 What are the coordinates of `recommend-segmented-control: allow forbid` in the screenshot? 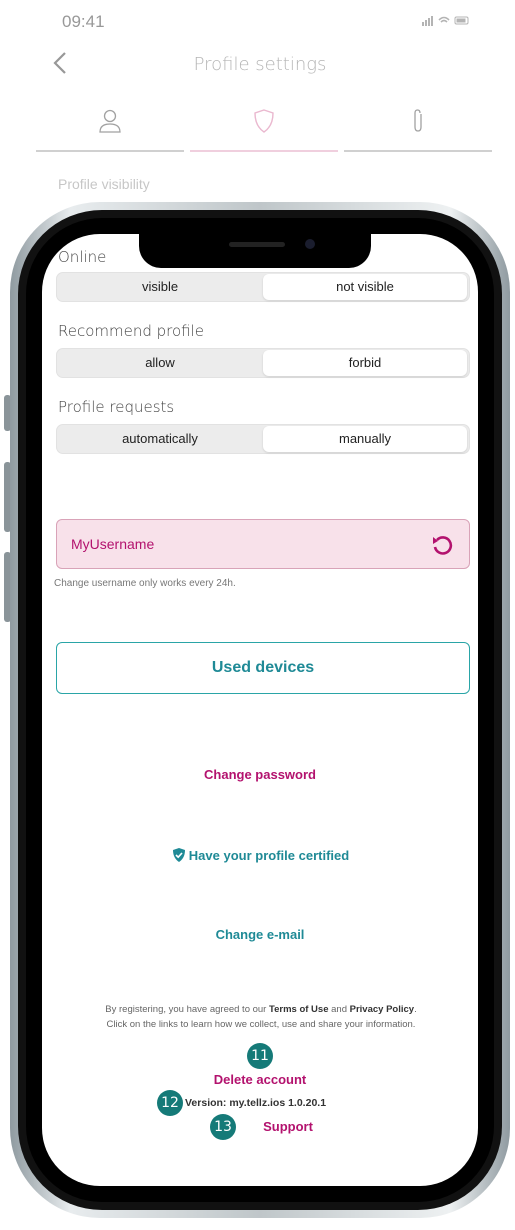 It's located at (263, 363).